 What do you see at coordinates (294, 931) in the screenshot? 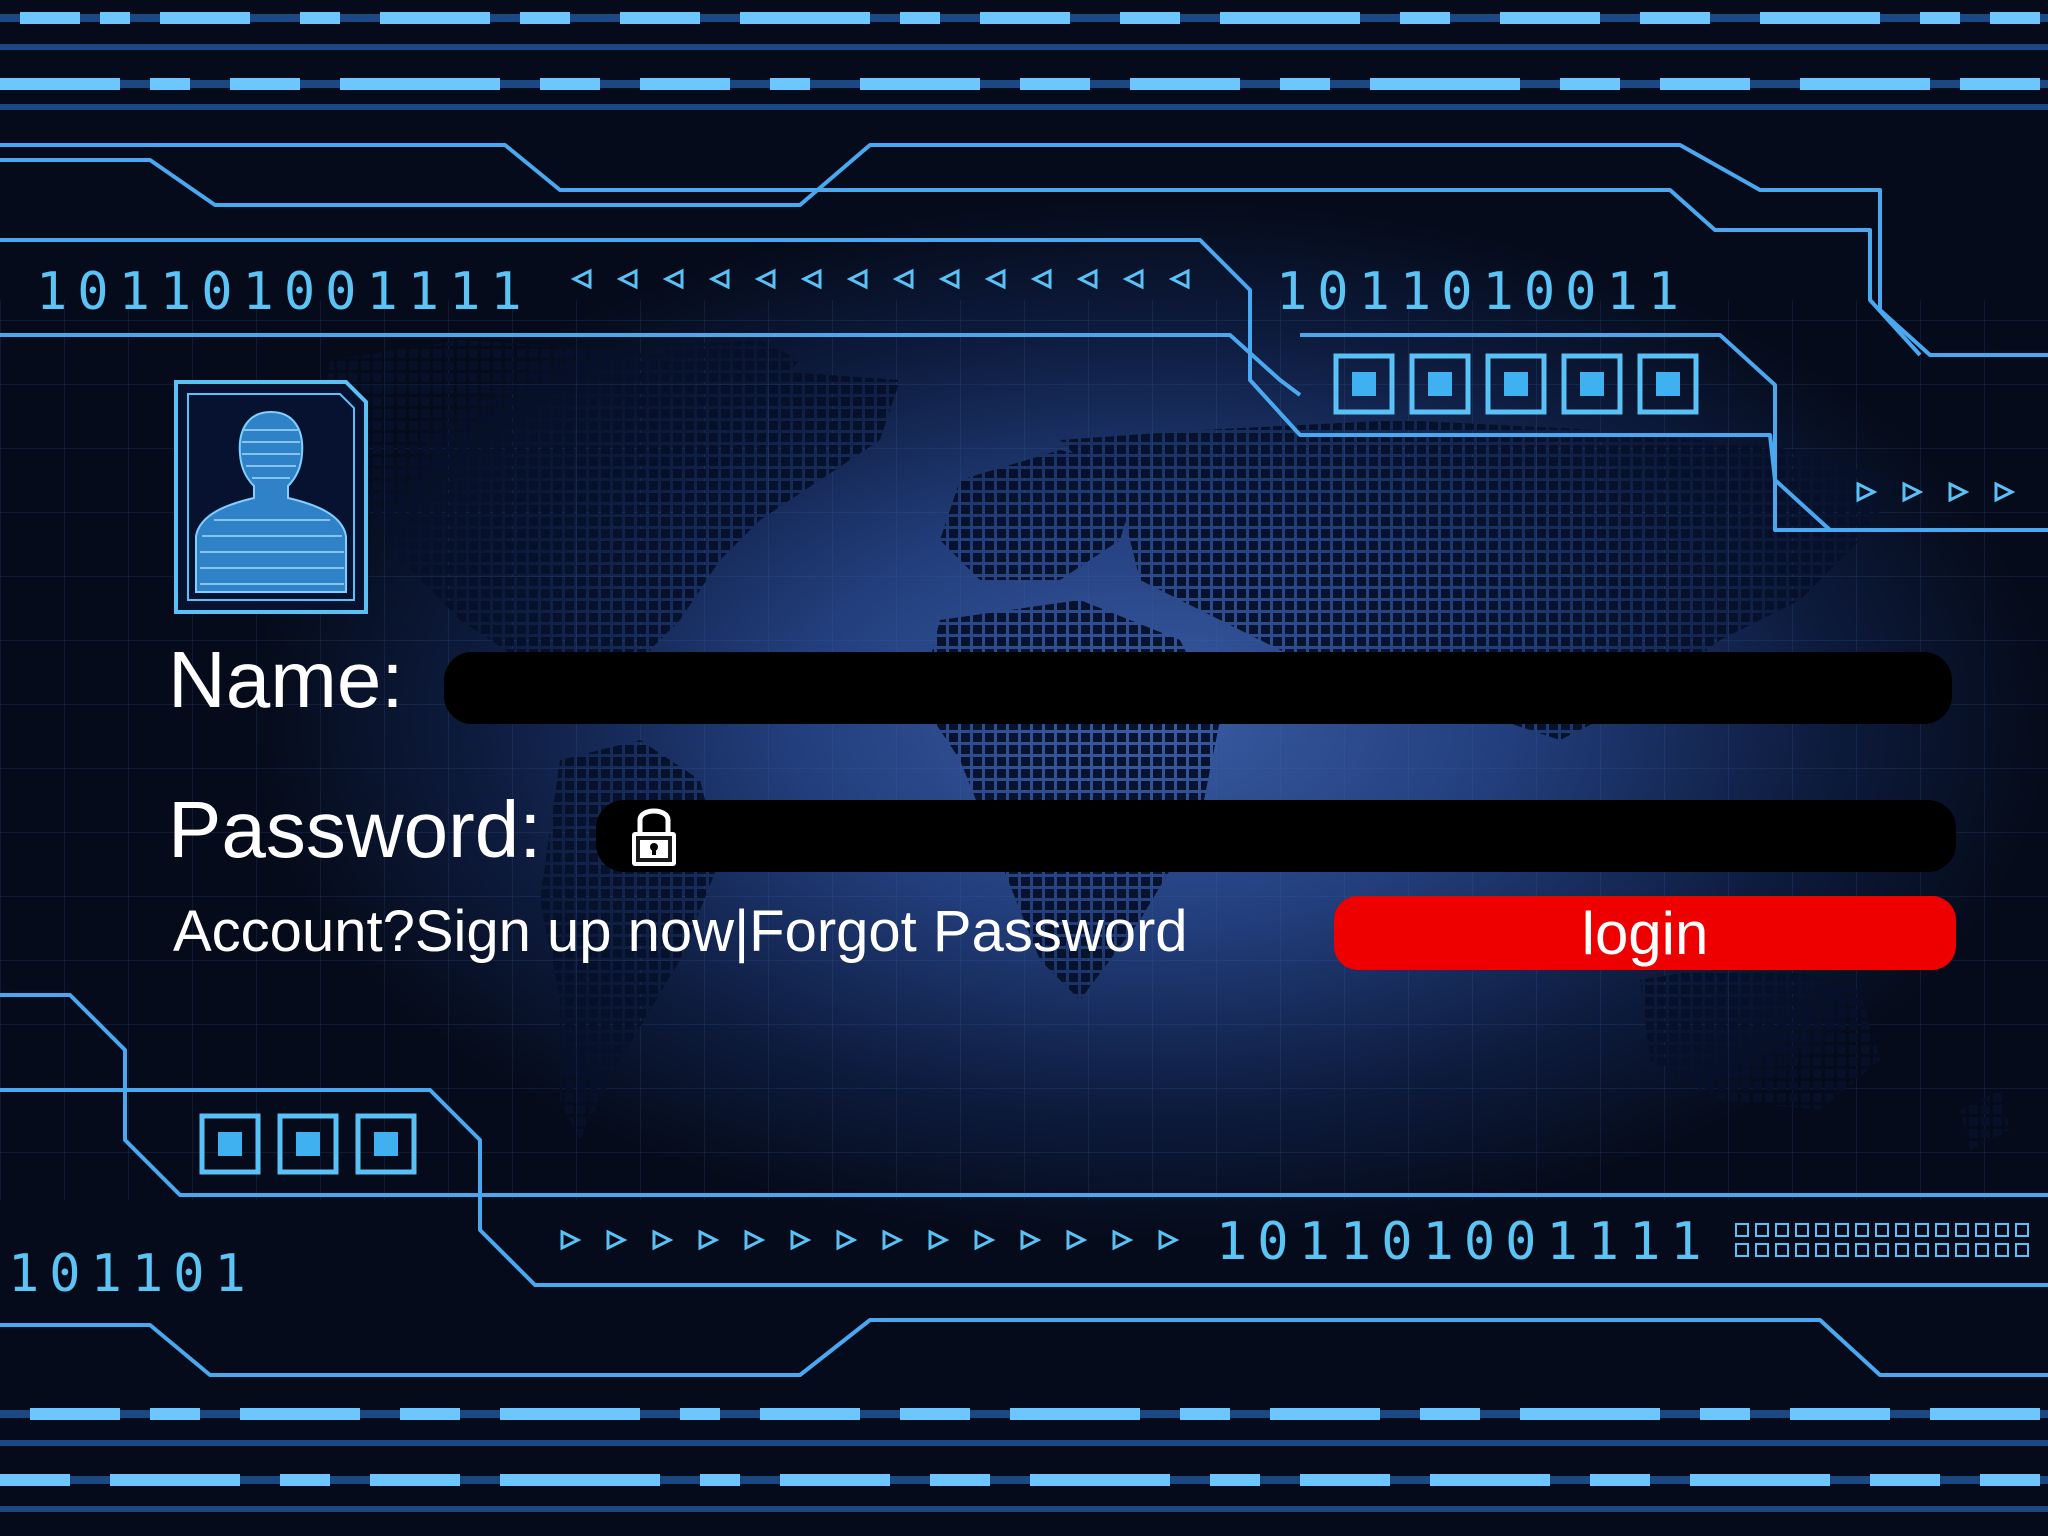
I see `account-text: Account?` at bounding box center [294, 931].